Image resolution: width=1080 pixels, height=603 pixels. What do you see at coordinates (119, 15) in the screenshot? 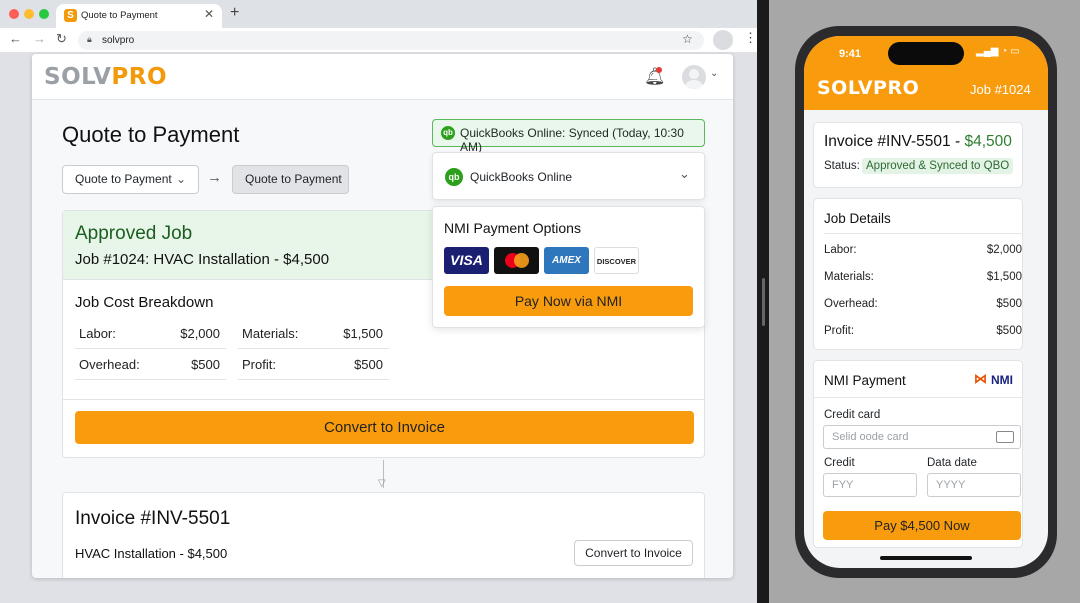
I see `tab-title: Quote to Payment` at bounding box center [119, 15].